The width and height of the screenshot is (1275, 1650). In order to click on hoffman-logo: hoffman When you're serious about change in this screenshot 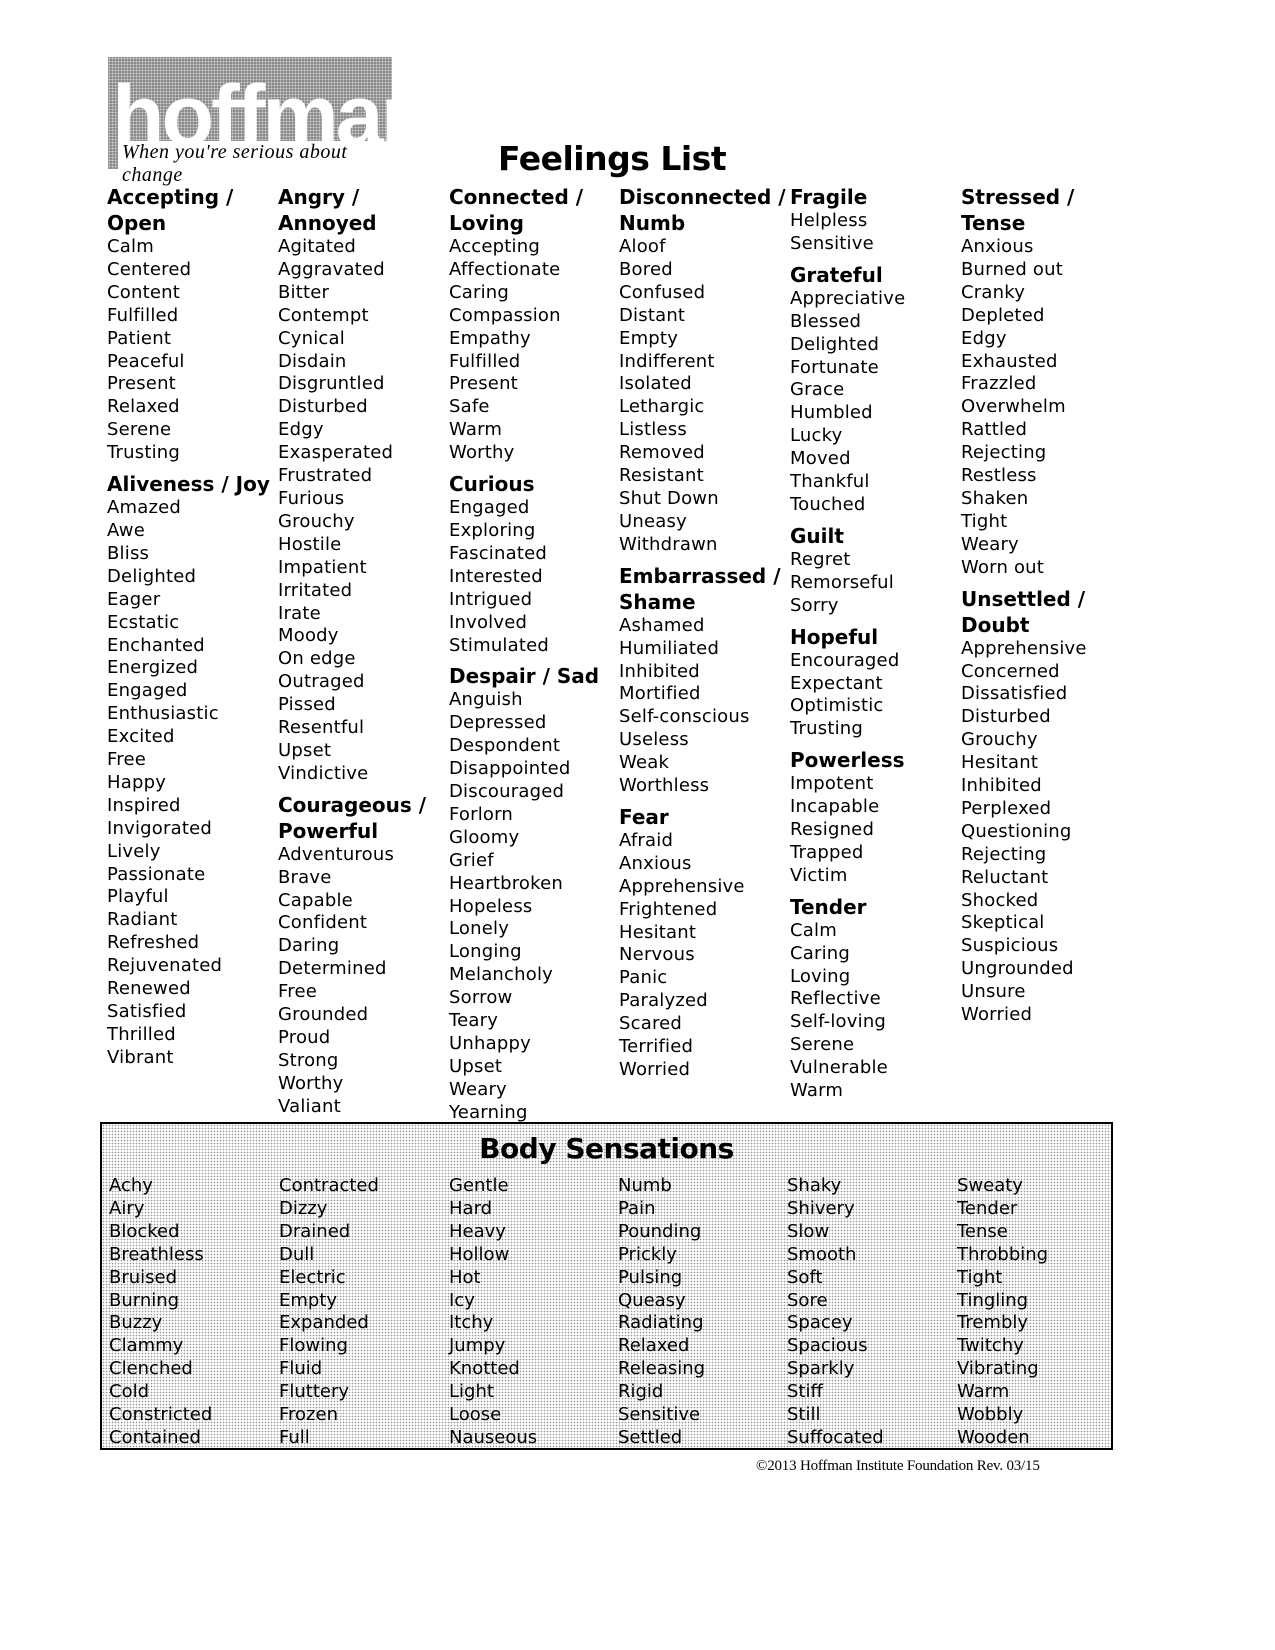, I will do `click(270, 122)`.